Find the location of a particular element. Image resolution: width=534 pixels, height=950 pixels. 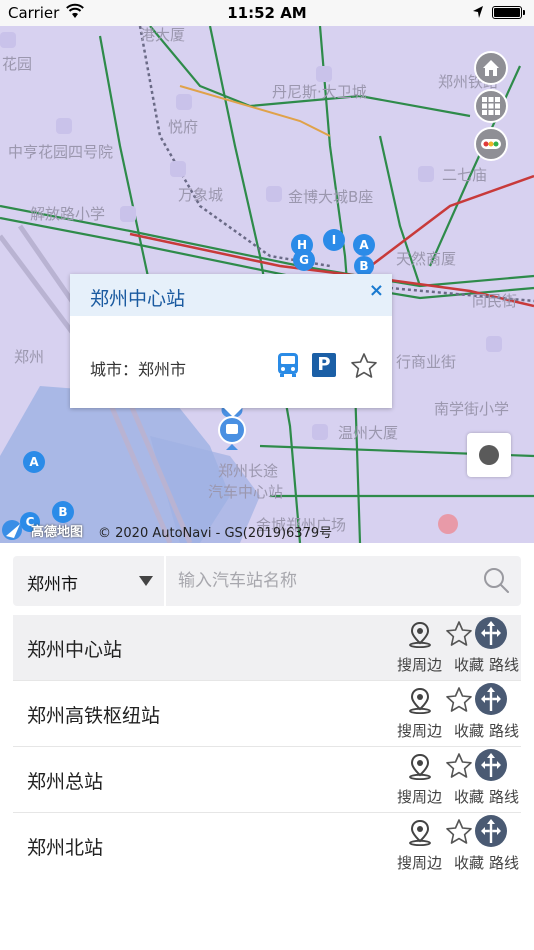

map-label: 中亨花园四号院 is located at coordinates (61, 152).